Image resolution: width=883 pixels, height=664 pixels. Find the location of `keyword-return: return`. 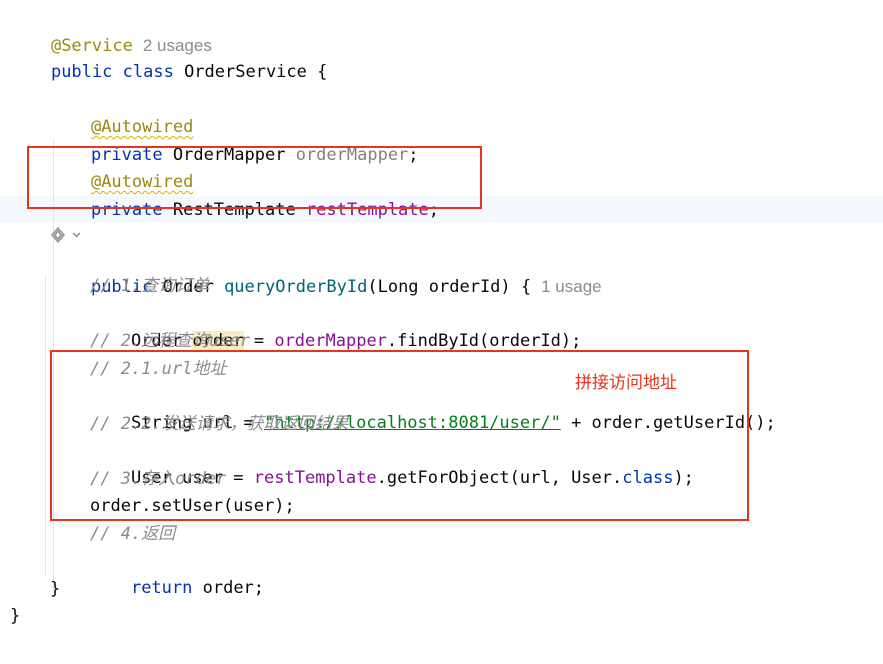

keyword-return: return is located at coordinates (161, 588).